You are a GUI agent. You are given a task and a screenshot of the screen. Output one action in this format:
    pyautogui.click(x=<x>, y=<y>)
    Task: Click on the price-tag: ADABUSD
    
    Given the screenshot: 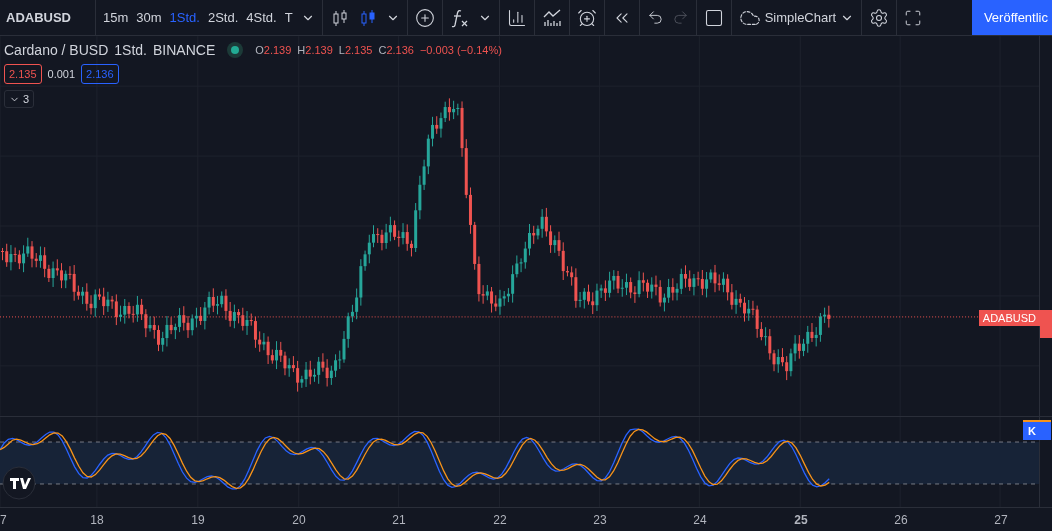 What is the action you would take?
    pyautogui.click(x=1009, y=318)
    